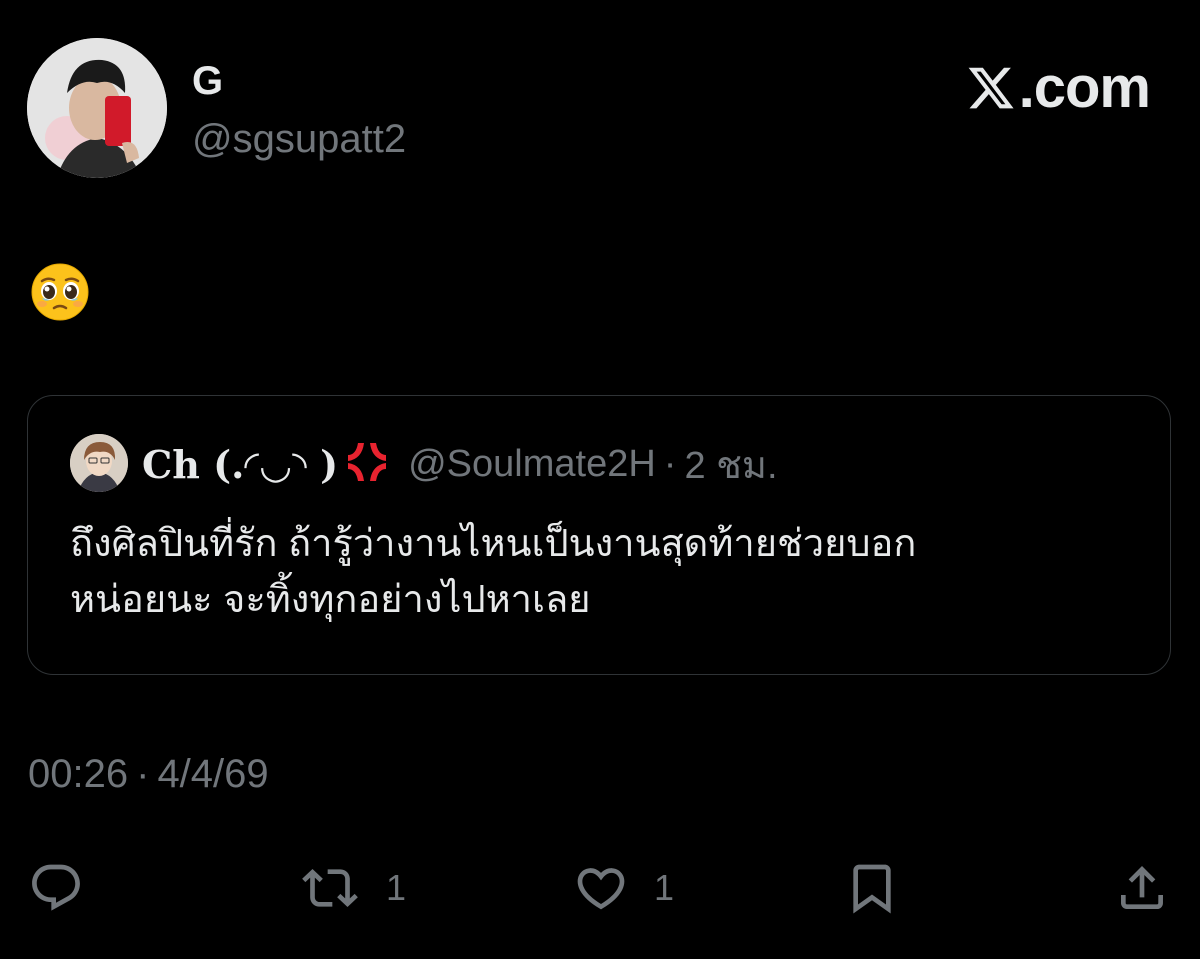 Image resolution: width=1200 pixels, height=959 pixels. I want to click on tweet-timestamp: 00:26 · 4/4/69, so click(148, 774).